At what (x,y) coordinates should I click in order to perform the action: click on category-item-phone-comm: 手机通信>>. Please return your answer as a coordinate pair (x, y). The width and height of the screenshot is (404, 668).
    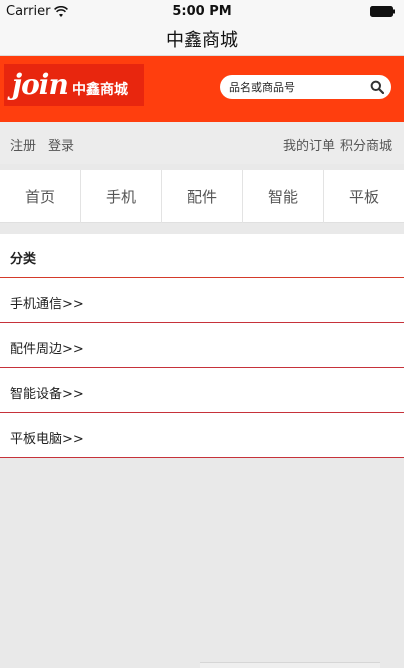
    Looking at the image, I should click on (202, 300).